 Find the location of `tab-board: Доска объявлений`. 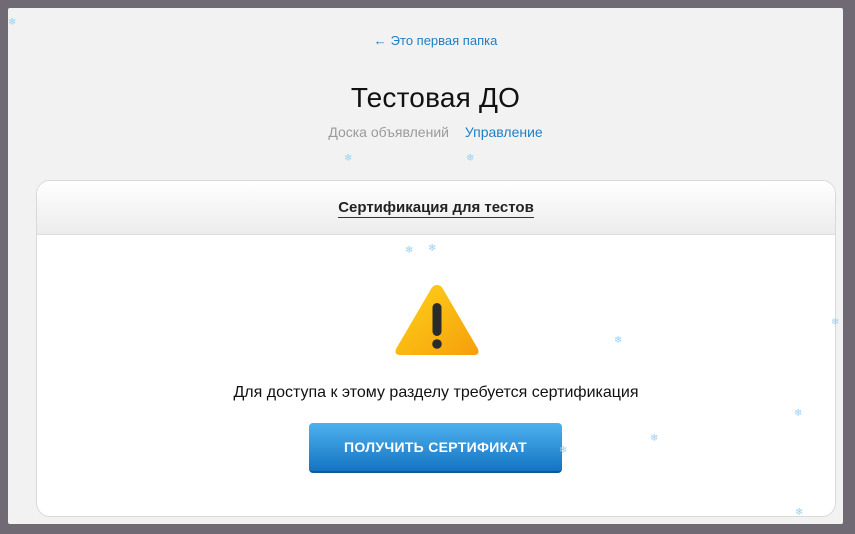

tab-board: Доска объявлений is located at coordinates (388, 132).